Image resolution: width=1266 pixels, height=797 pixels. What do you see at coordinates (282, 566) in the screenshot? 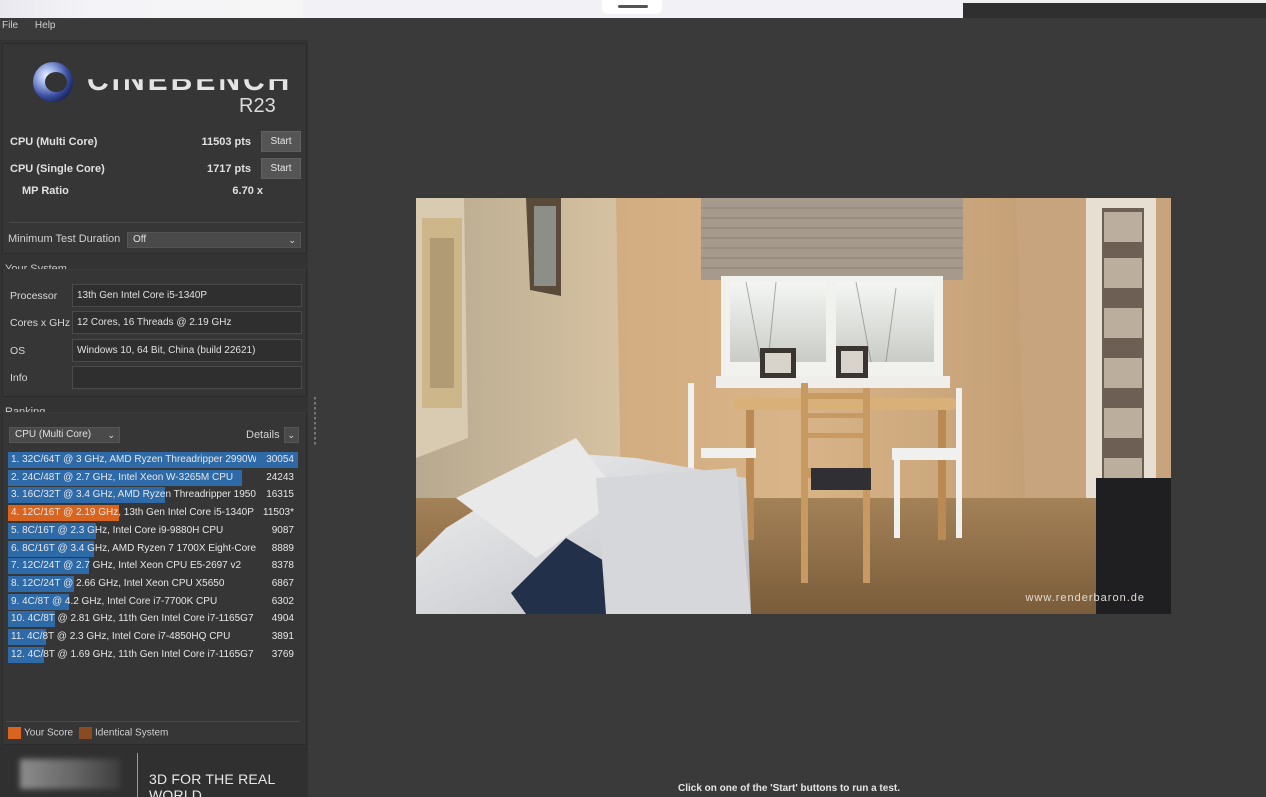
I see `ranking-score: 8378` at bounding box center [282, 566].